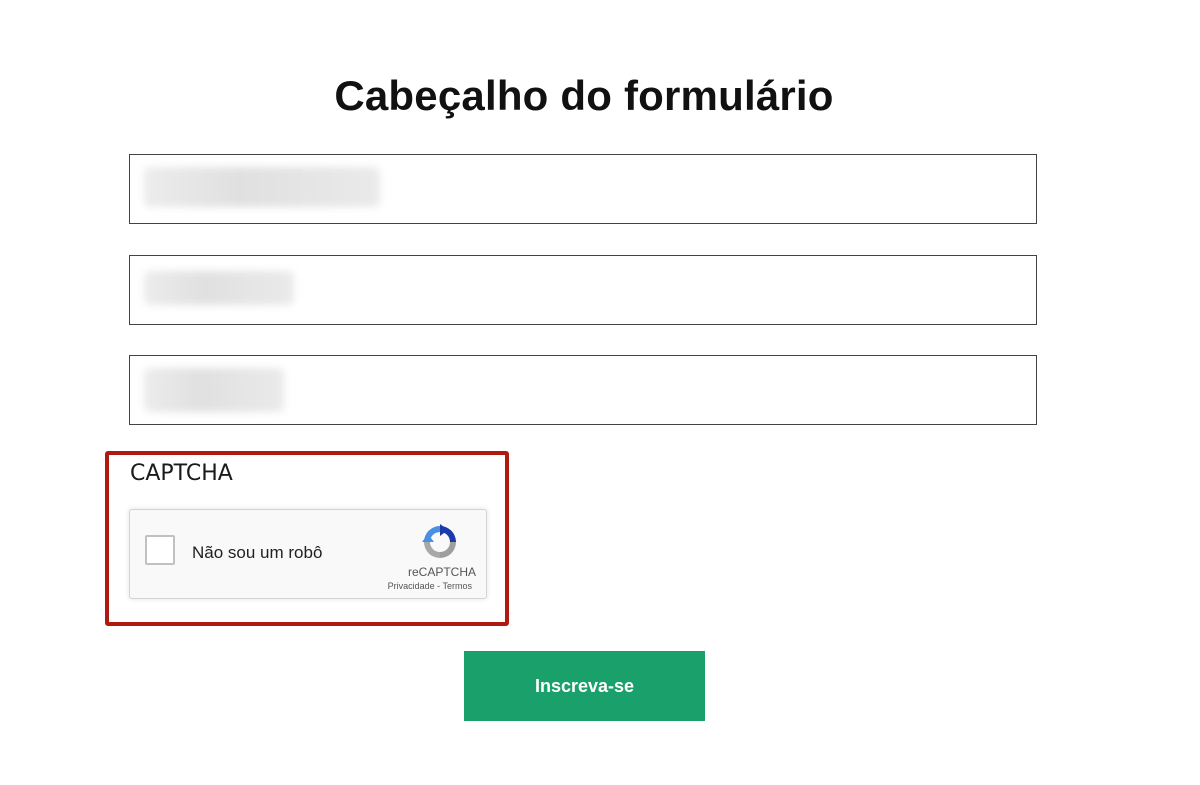  What do you see at coordinates (457, 586) in the screenshot?
I see `terms-link: Termos` at bounding box center [457, 586].